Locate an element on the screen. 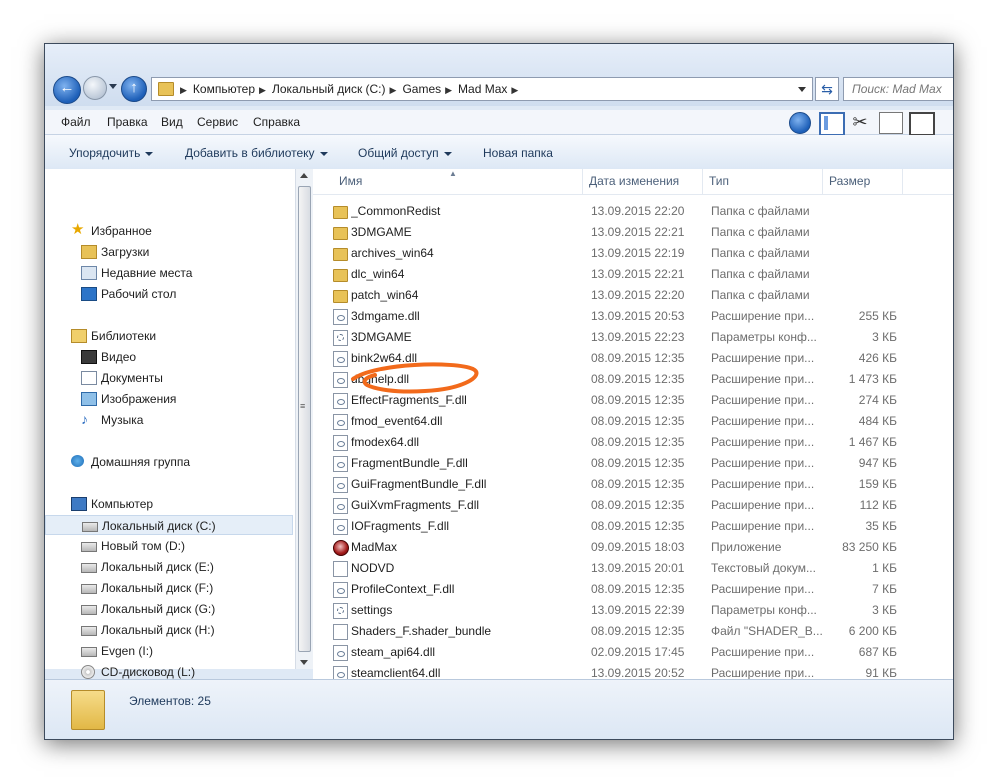  nav-item-label: Локальный диск (C:) is located at coordinates (159, 526).